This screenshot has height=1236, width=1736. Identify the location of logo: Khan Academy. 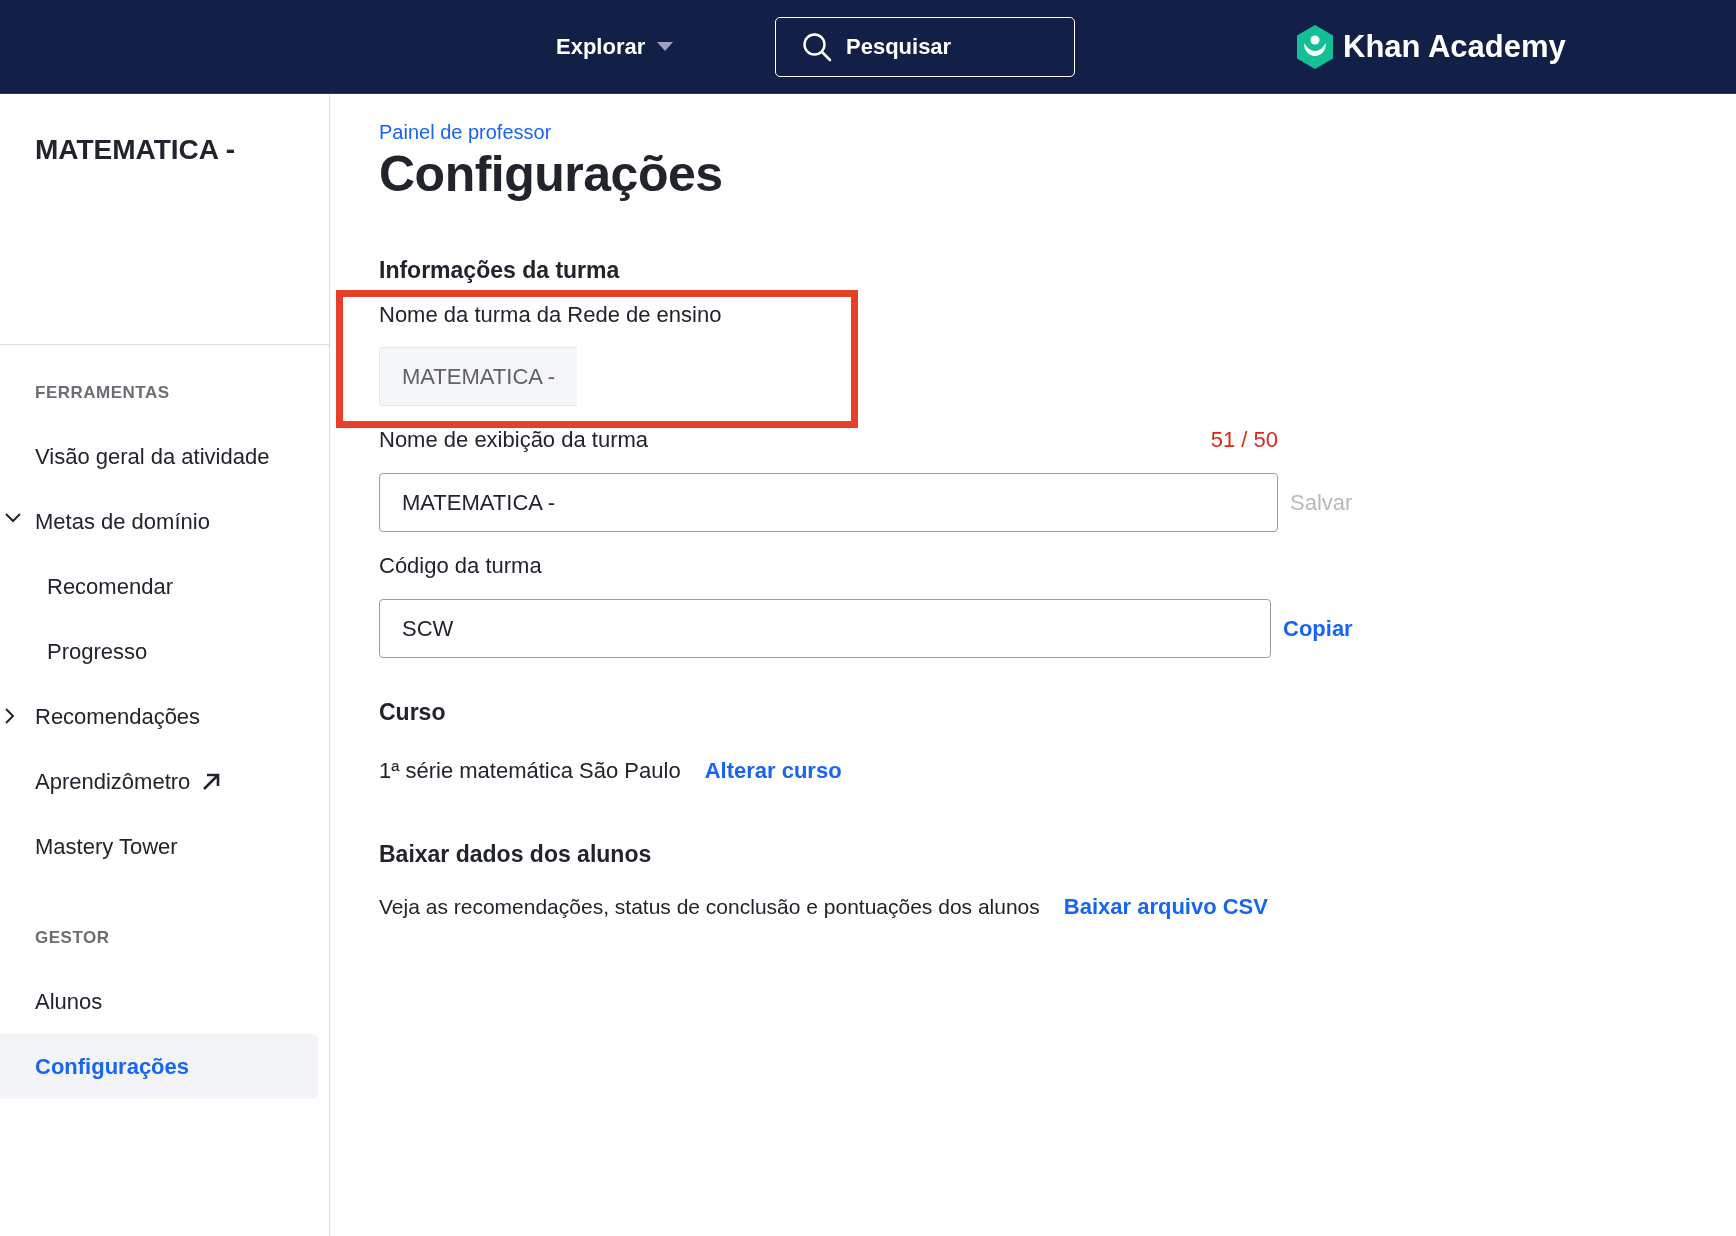
(1430, 46).